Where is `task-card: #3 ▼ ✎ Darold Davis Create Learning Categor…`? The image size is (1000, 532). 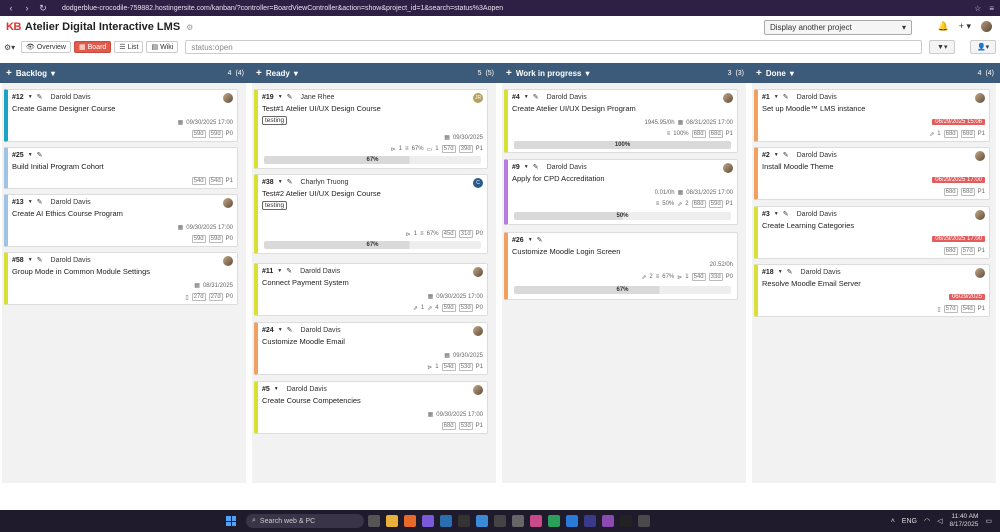 task-card: #3 ▼ ✎ Darold Davis Create Learning Categor… is located at coordinates (872, 232).